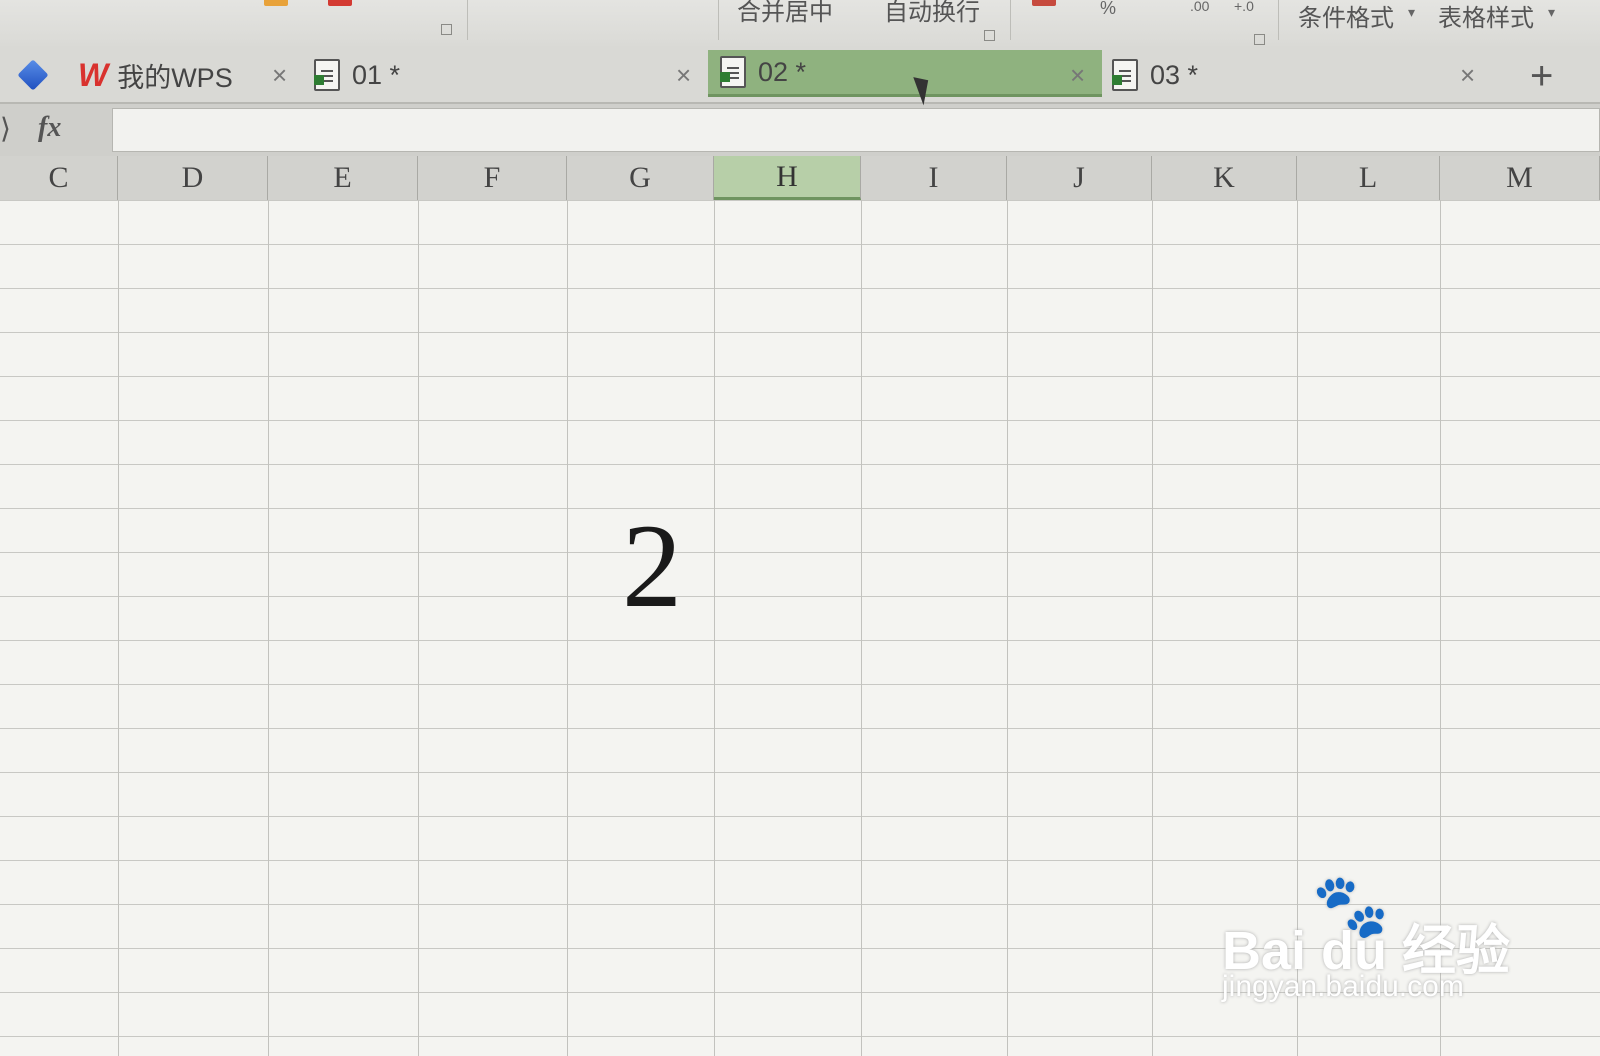  I want to click on tab-sheet-03: 03 * ×, so click(1304, 75).